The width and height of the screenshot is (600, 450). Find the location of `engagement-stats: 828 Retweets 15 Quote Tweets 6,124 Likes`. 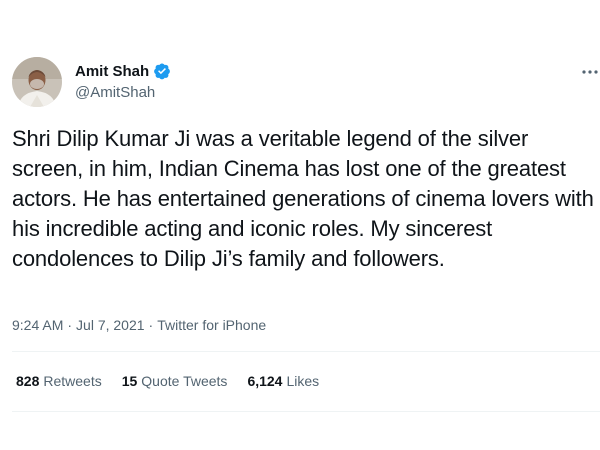

engagement-stats: 828 Retweets 15 Quote Tweets 6,124 Likes is located at coordinates (167, 381).